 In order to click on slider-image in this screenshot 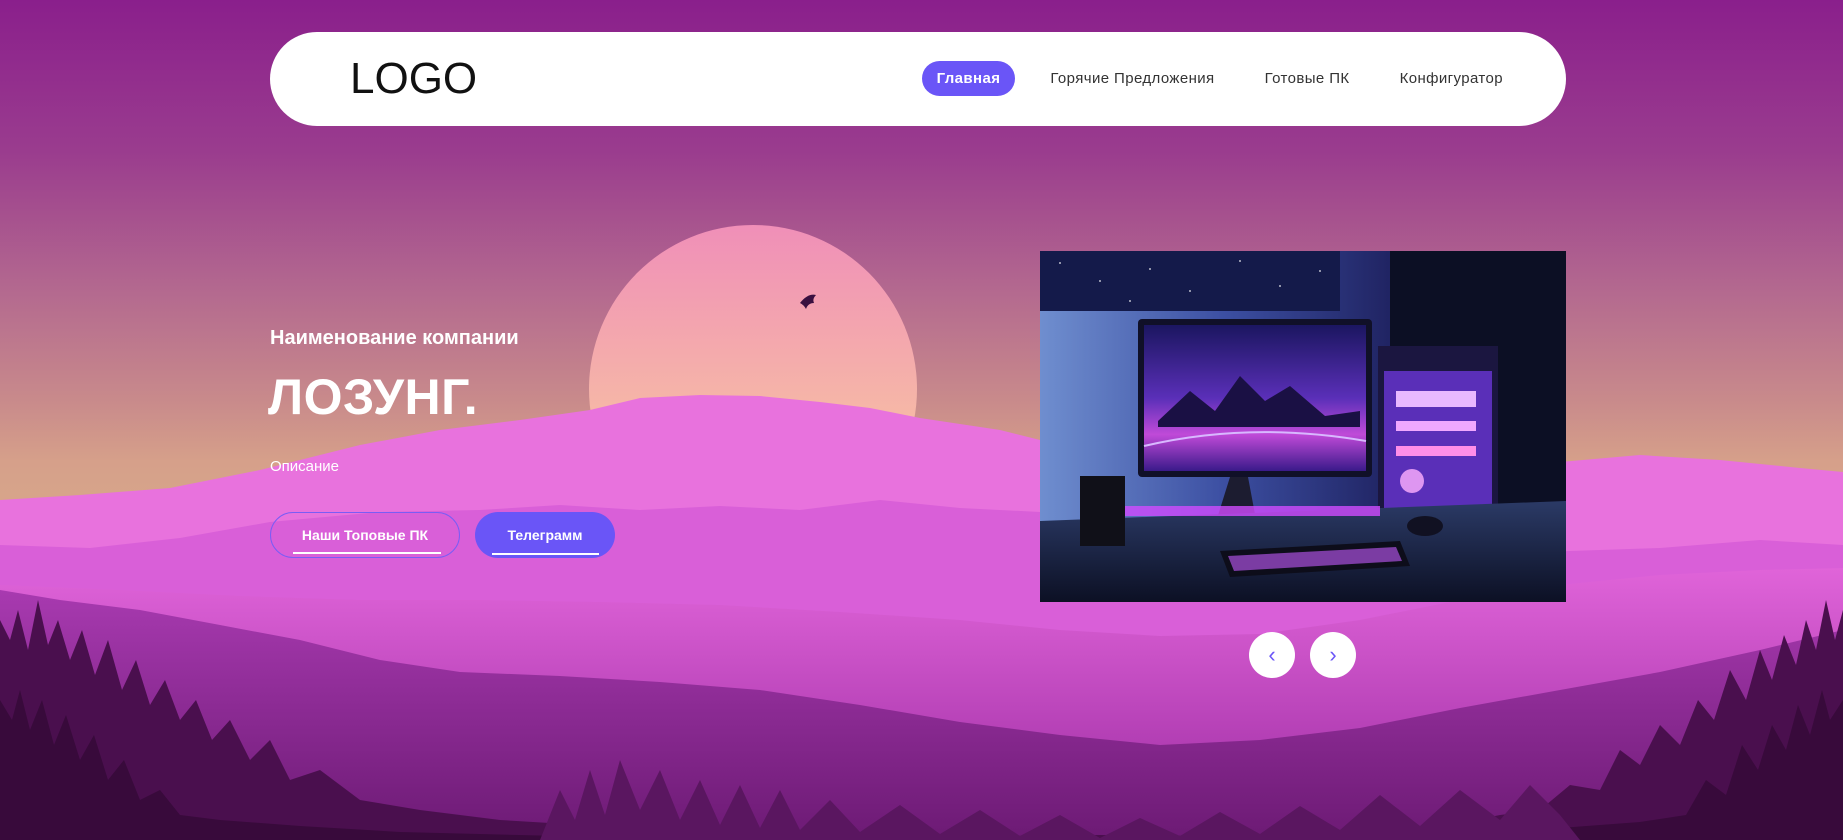, I will do `click(1303, 426)`.